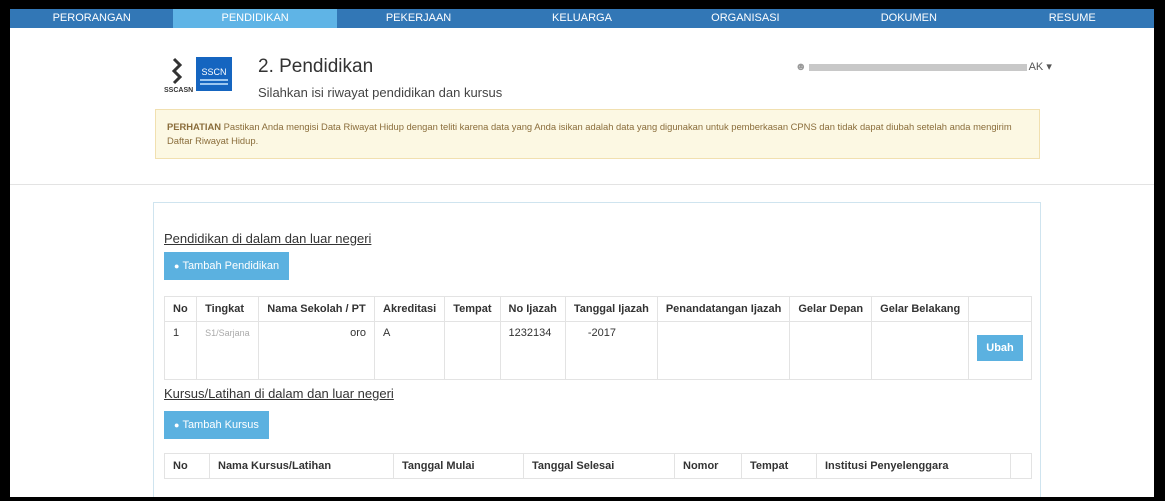 This screenshot has width=1165, height=501. What do you see at coordinates (228, 309) in the screenshot?
I see `col-tingkat: Tingkat` at bounding box center [228, 309].